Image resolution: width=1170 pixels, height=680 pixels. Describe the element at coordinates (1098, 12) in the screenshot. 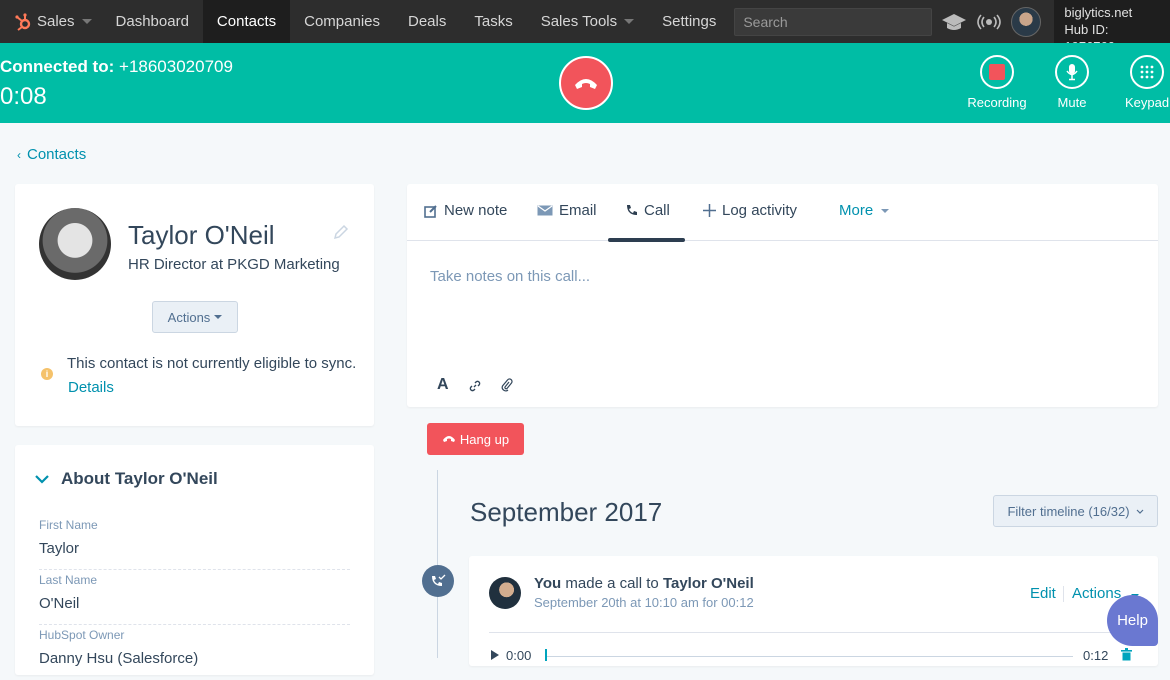

I see `account-domain: biglytics.net` at that location.